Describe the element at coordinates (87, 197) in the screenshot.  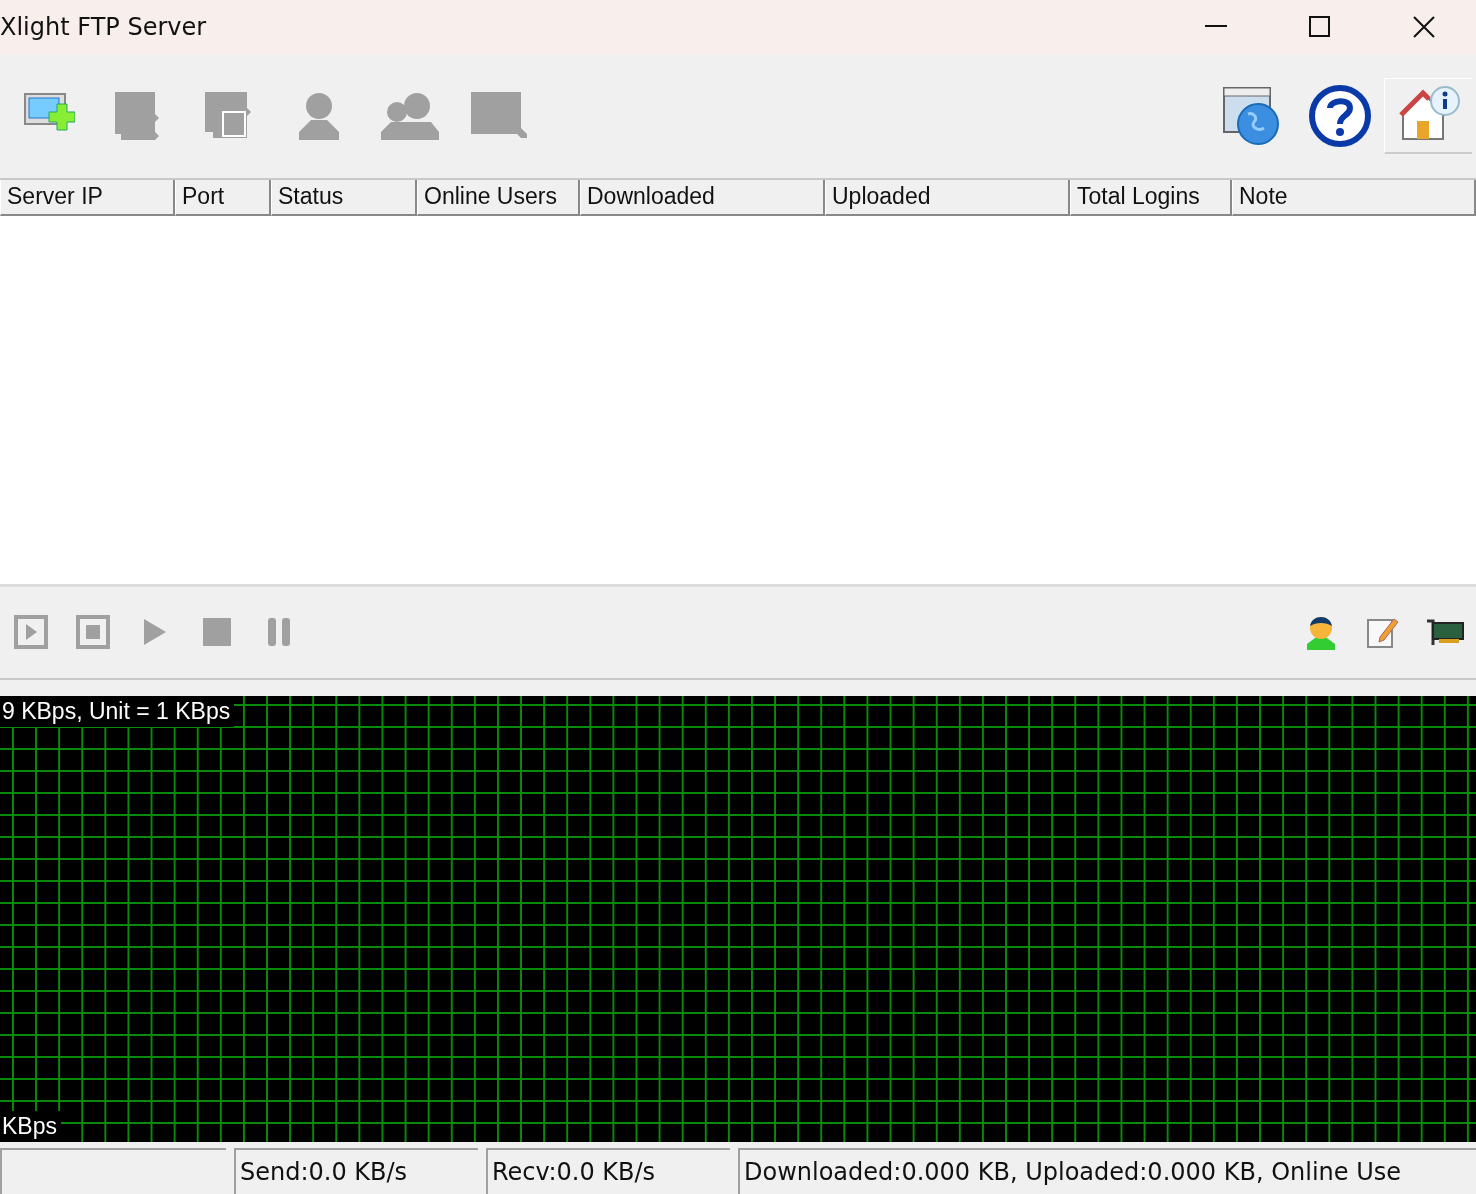
I see `column-header: Server IP` at that location.